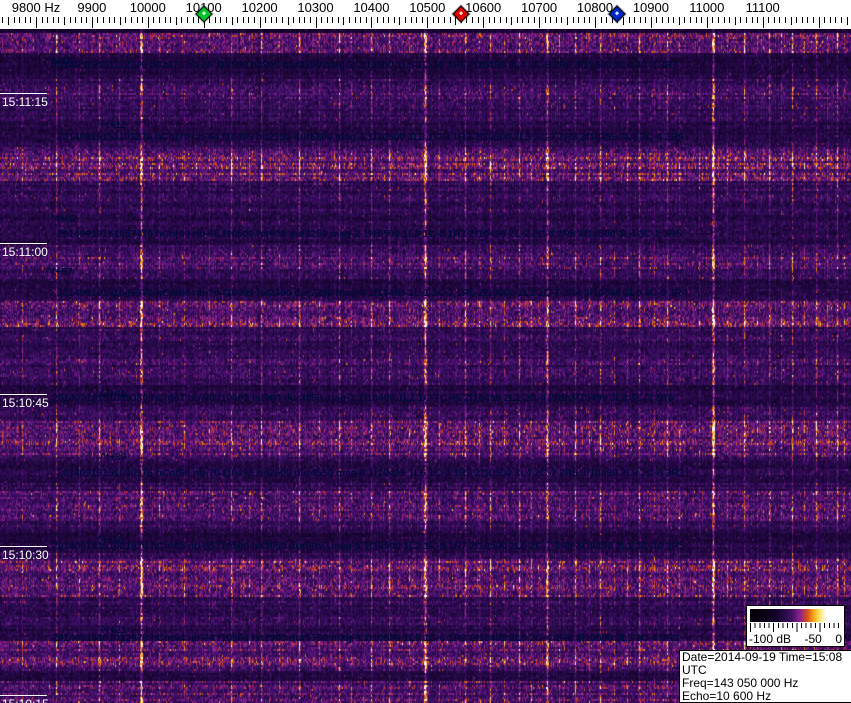 This screenshot has height=703, width=851. I want to click on freq-label: 10200, so click(259, 7).